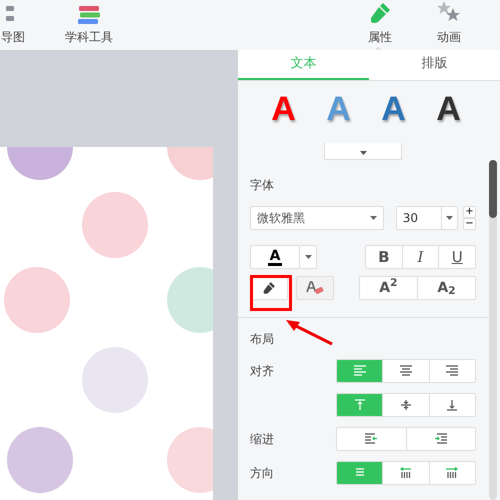 The width and height of the screenshot is (500, 500). What do you see at coordinates (309, 333) in the screenshot?
I see `arrow-annotation` at bounding box center [309, 333].